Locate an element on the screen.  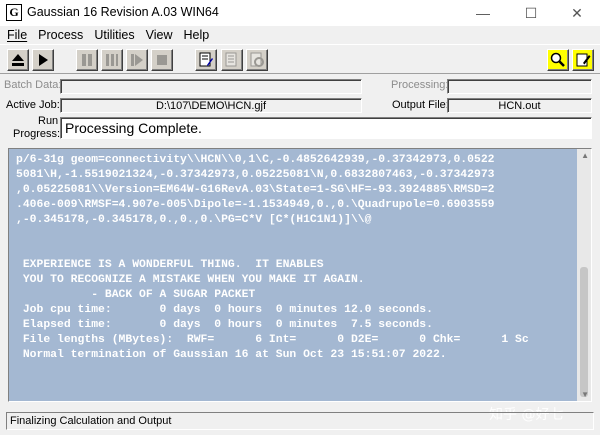
edit-route-button is located at coordinates (206, 60).